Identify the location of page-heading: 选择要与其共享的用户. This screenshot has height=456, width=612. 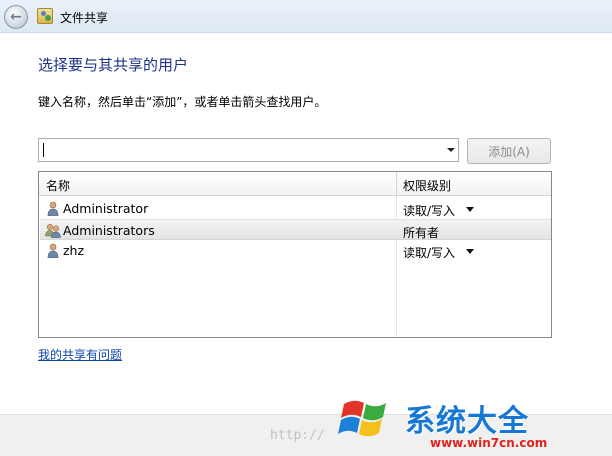
(113, 65).